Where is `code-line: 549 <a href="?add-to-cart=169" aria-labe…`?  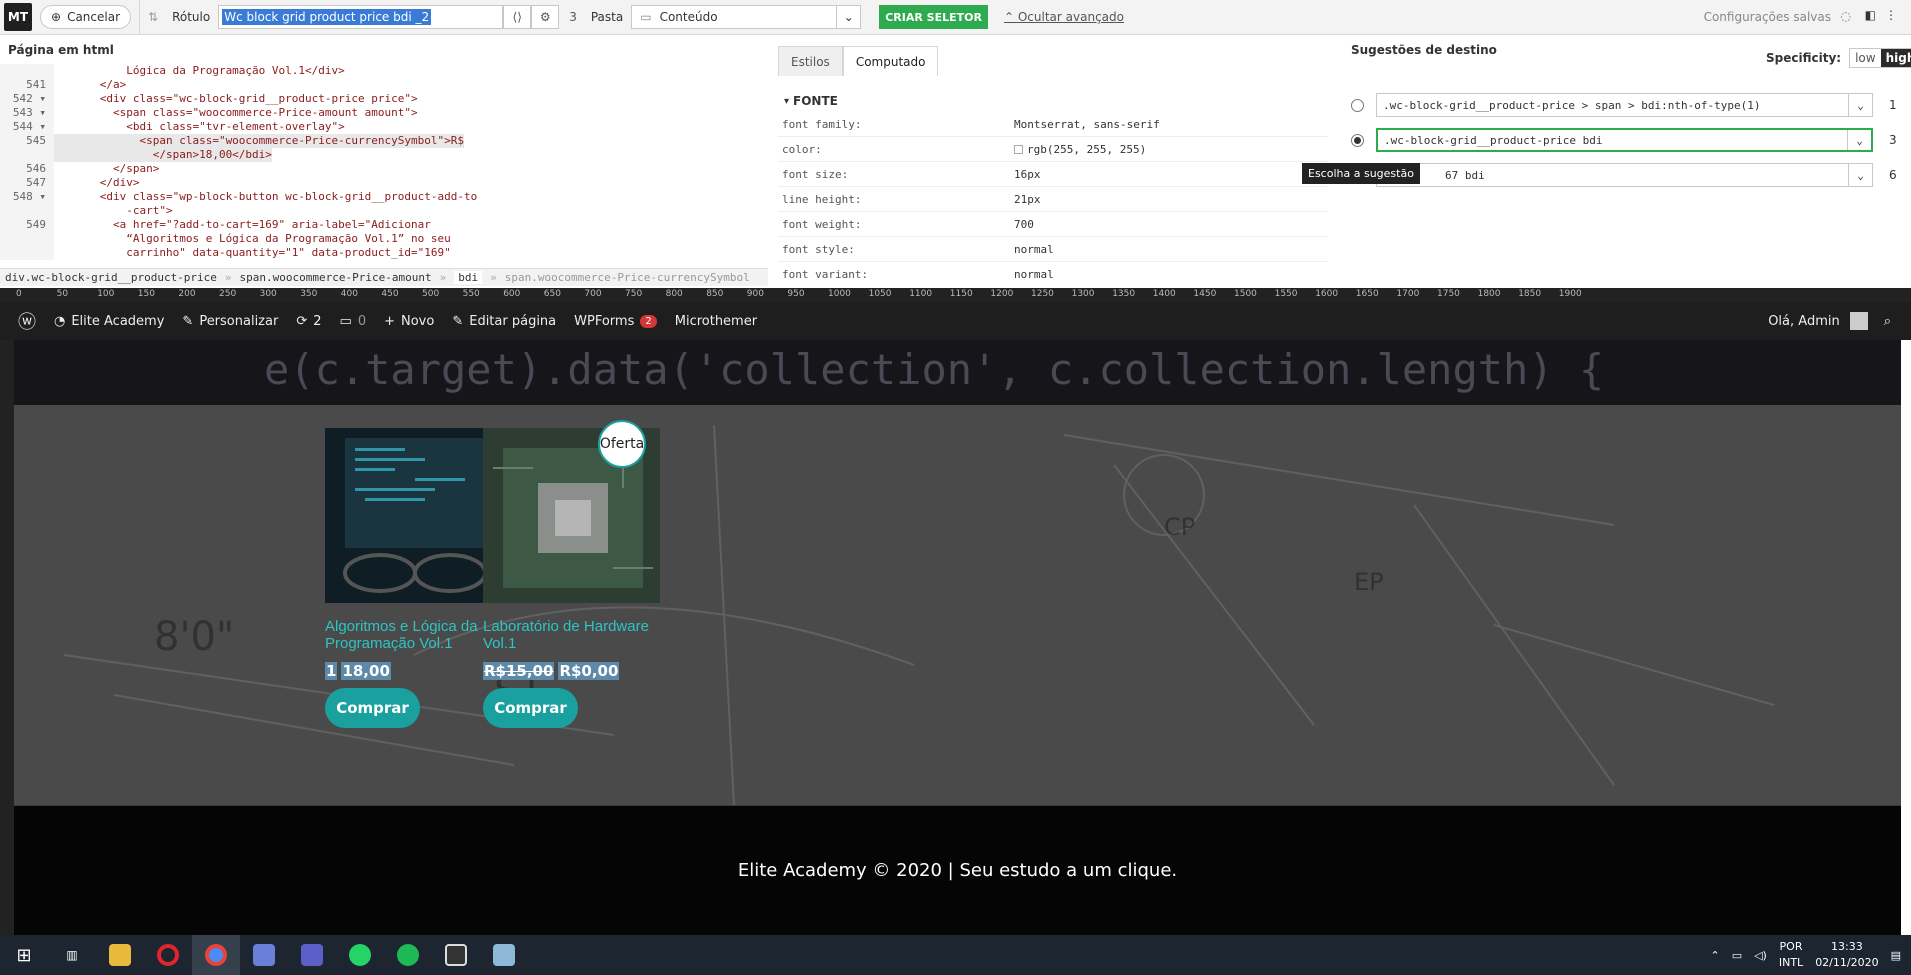
code-line: 549 <a href="?add-to-cart=169" aria-labe… is located at coordinates (384, 225).